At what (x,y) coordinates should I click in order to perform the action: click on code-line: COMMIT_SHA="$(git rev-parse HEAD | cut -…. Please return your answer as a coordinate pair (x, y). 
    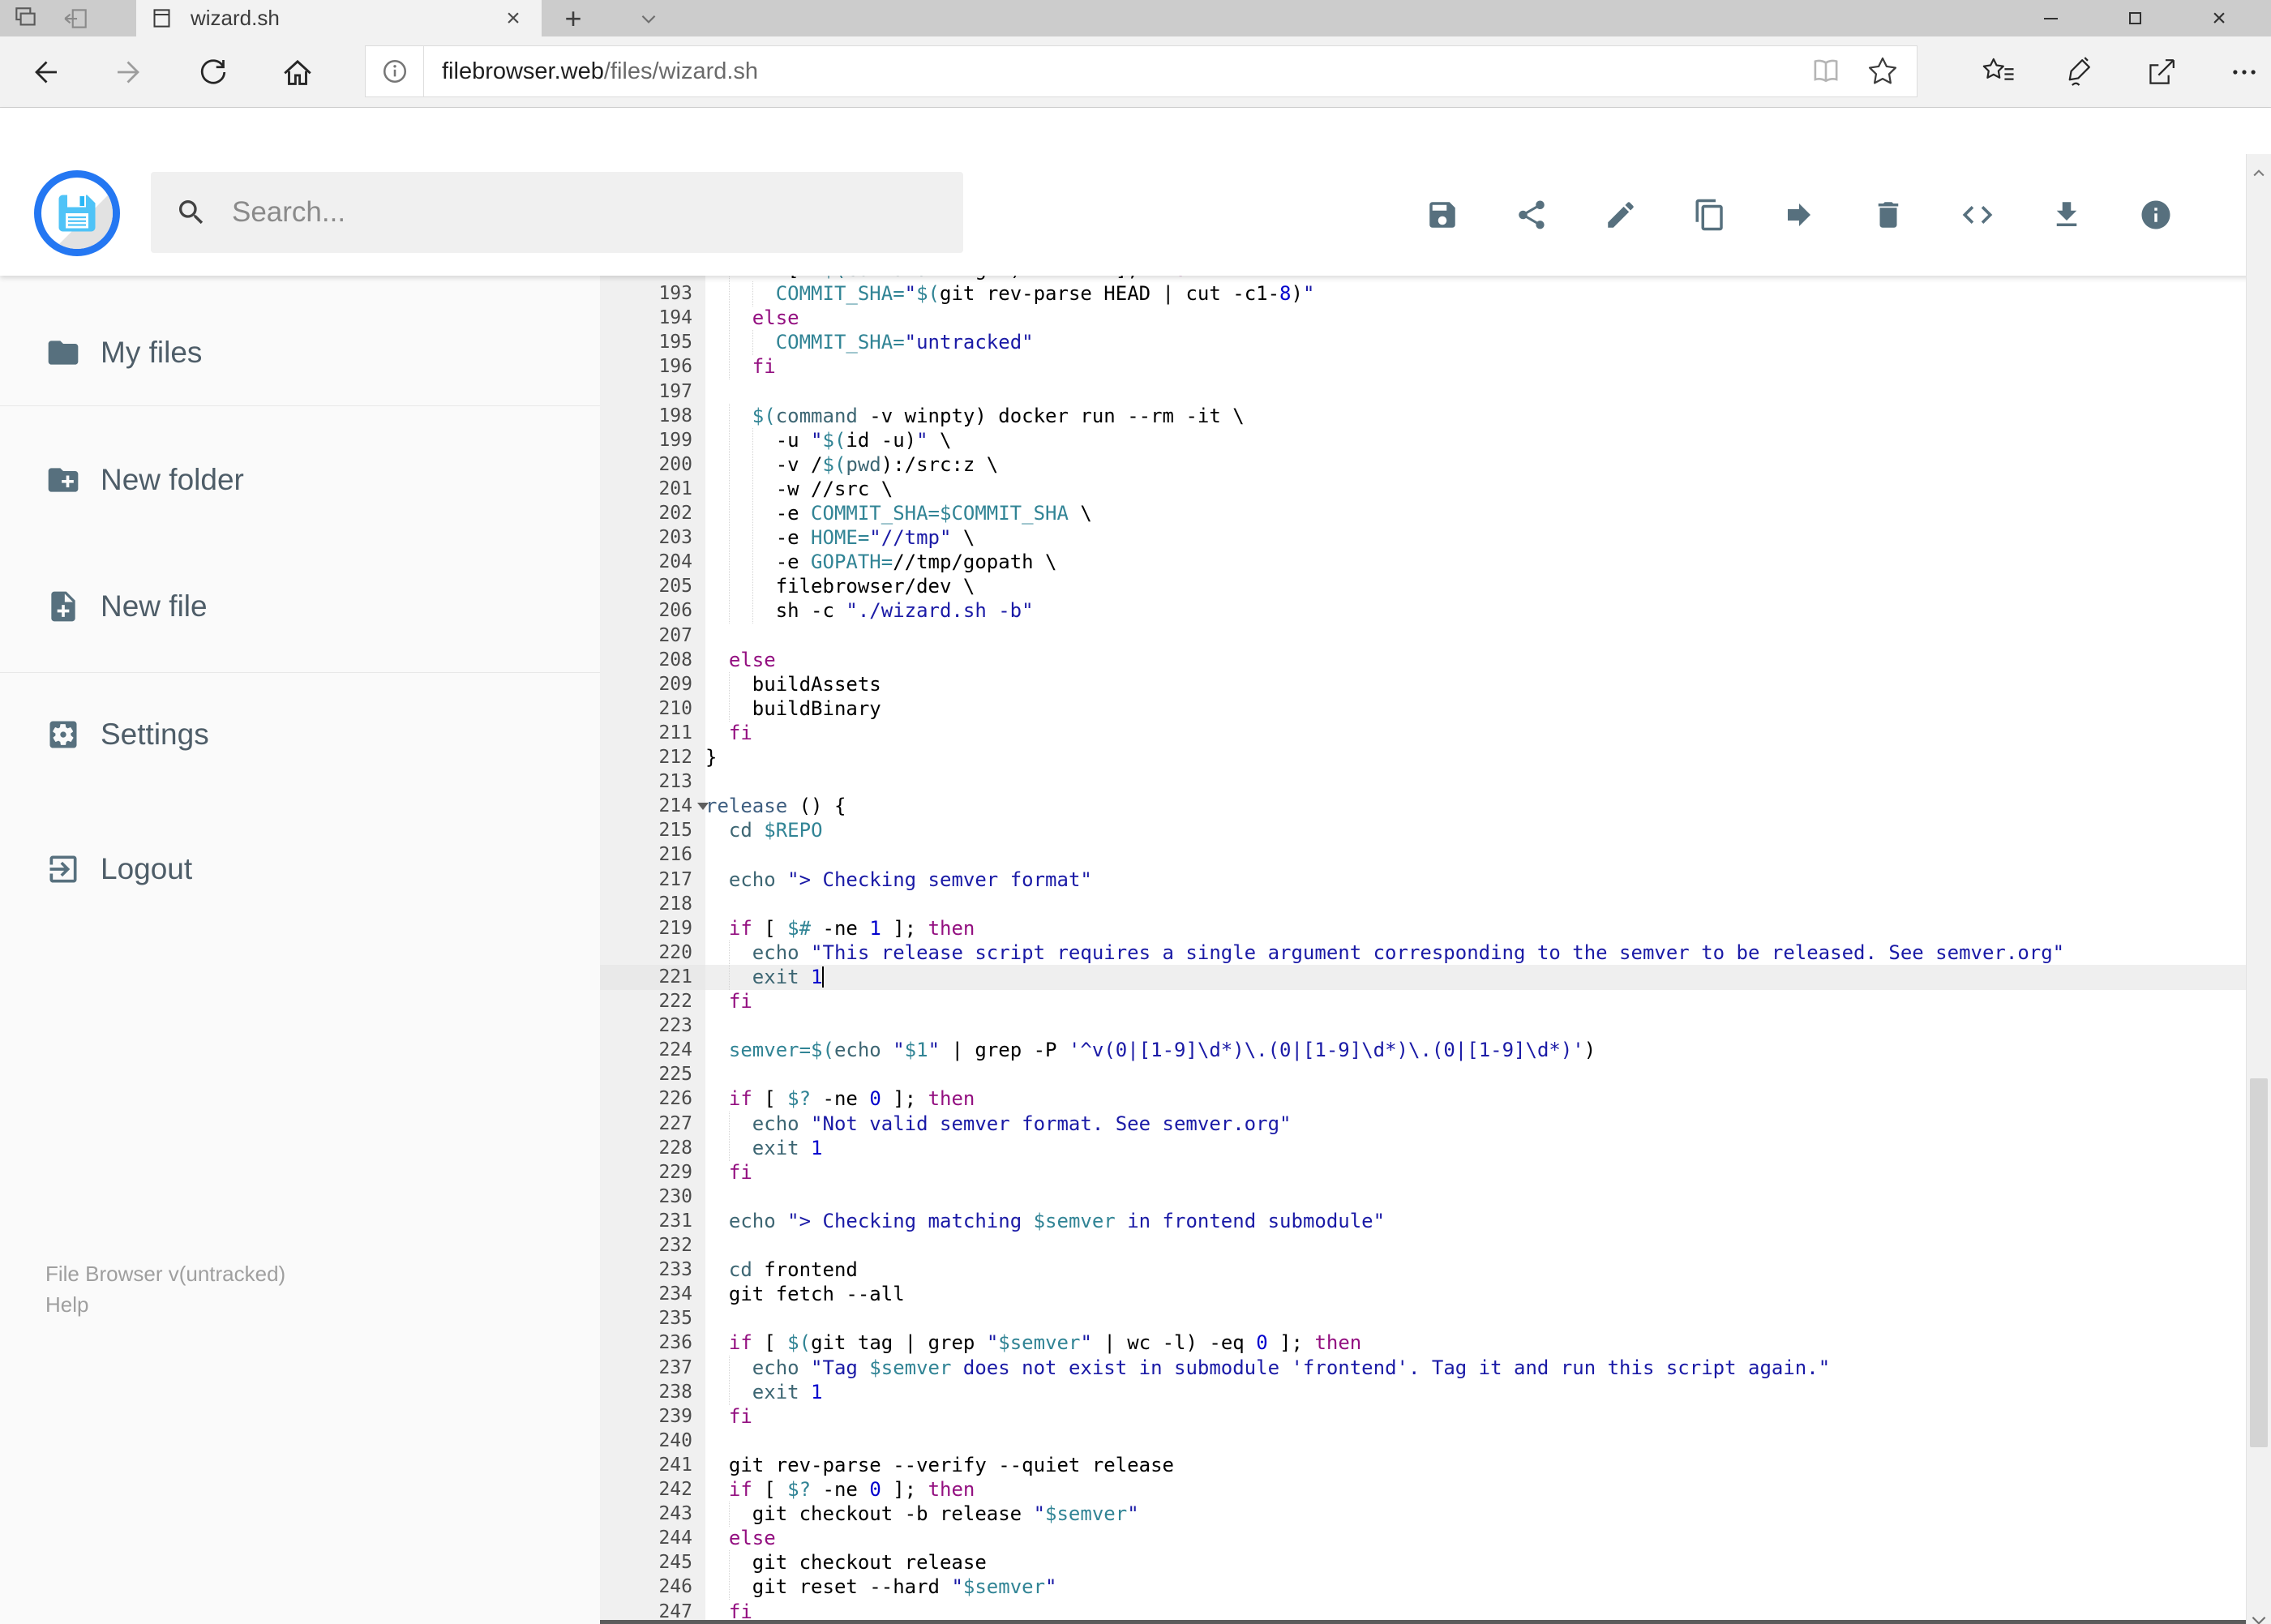
    Looking at the image, I should click on (1475, 294).